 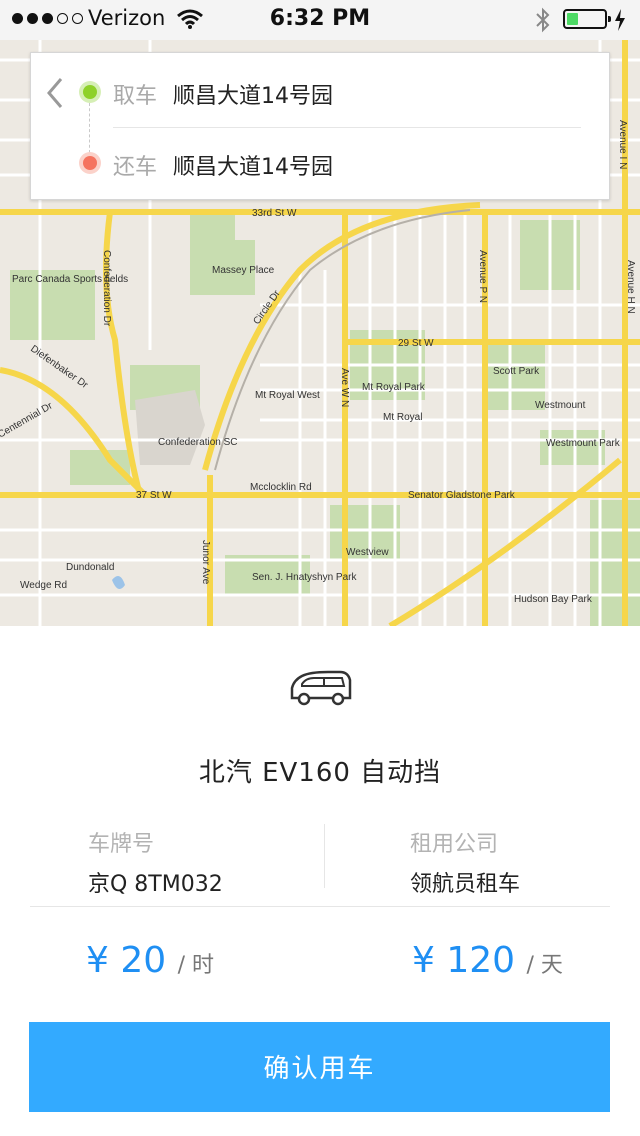 What do you see at coordinates (106, 288) in the screenshot?
I see `map-label: Confederation Dr` at bounding box center [106, 288].